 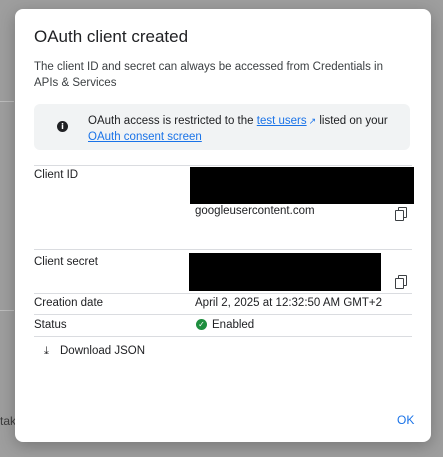 I want to click on client-id-redacted, so click(x=302, y=185).